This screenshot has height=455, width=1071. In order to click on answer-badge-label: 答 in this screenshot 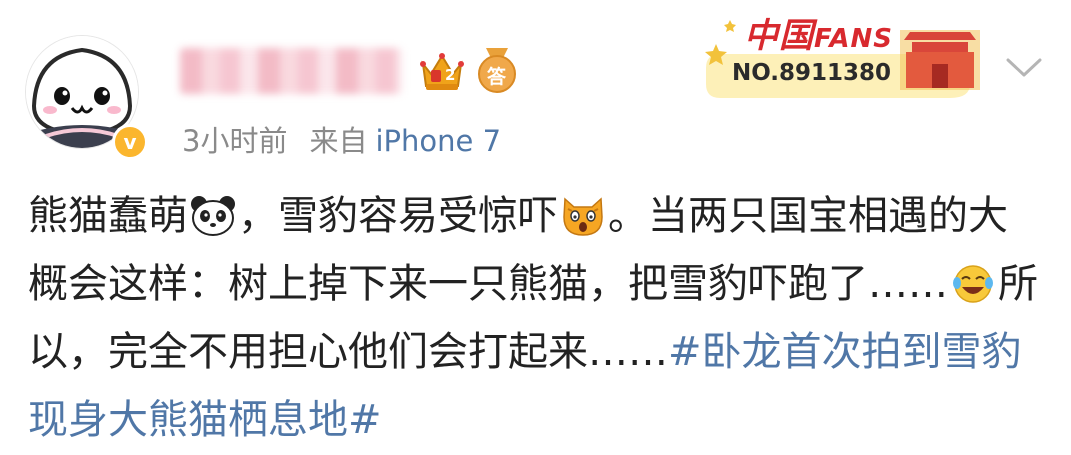, I will do `click(497, 77)`.